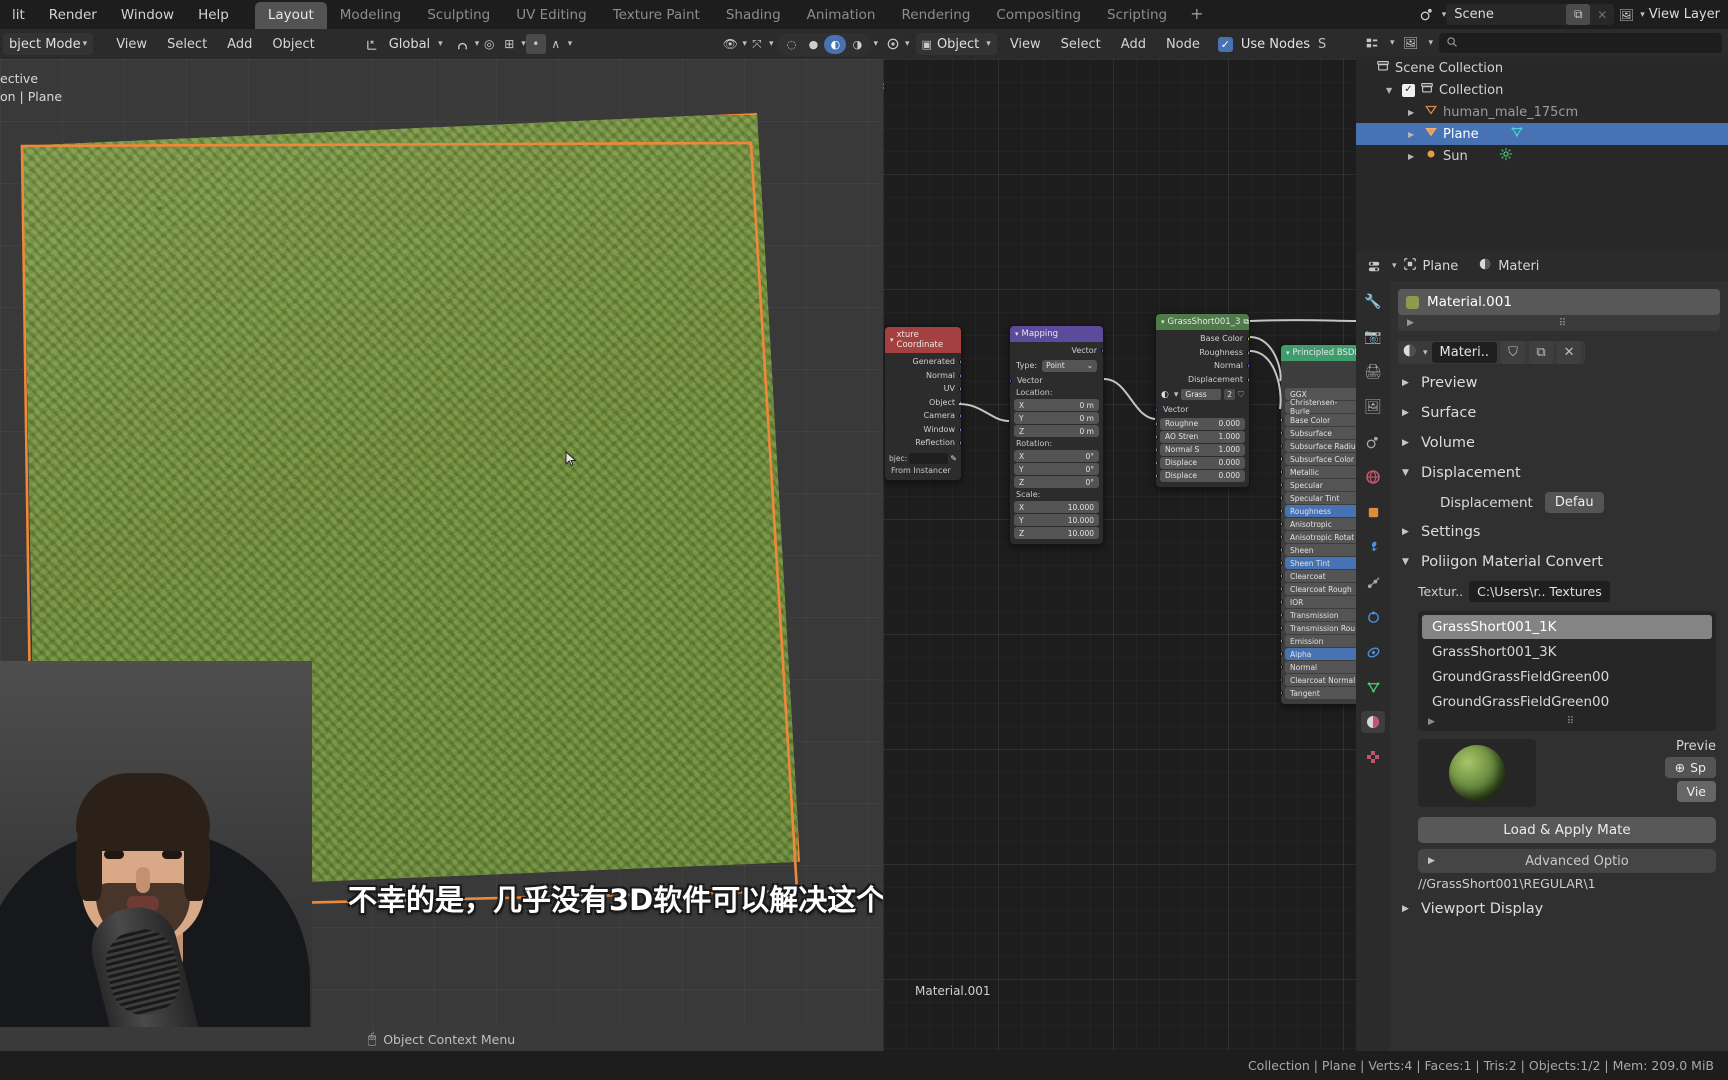 The image size is (1728, 1080). What do you see at coordinates (570, 44) in the screenshot?
I see `falloff-chevron-down-icon: ▾` at bounding box center [570, 44].